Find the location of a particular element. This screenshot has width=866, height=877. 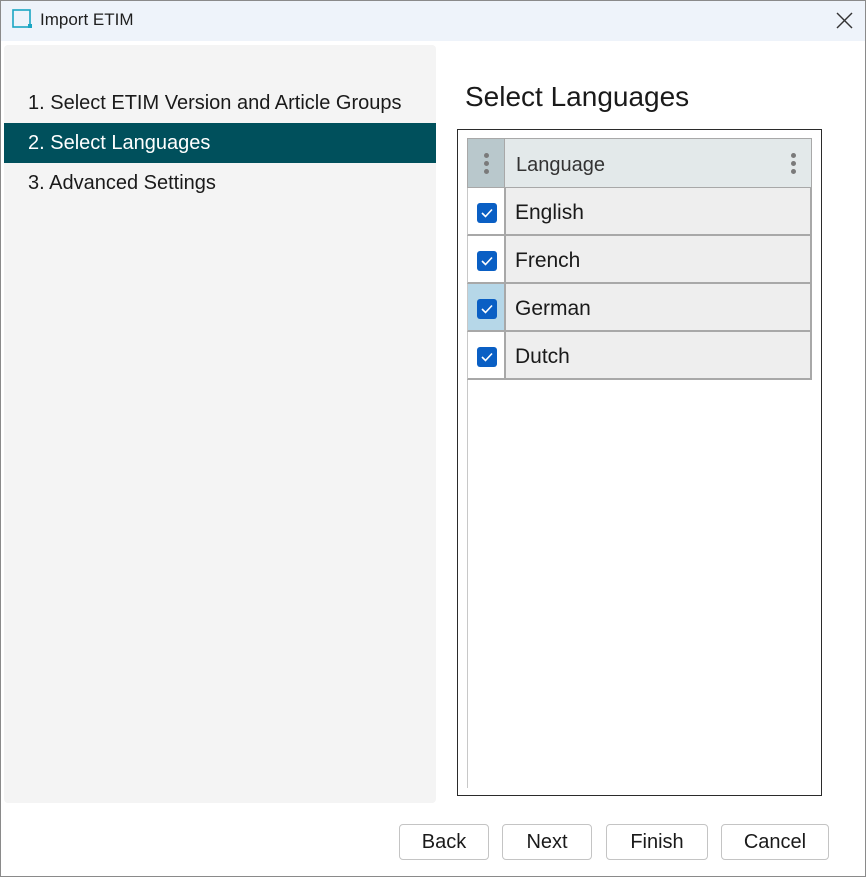

table-row: English is located at coordinates (639, 212).